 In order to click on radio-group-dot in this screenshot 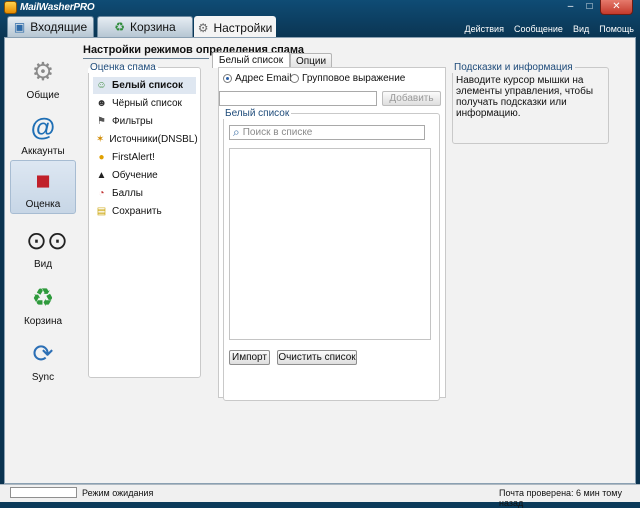, I will do `click(294, 78)`.